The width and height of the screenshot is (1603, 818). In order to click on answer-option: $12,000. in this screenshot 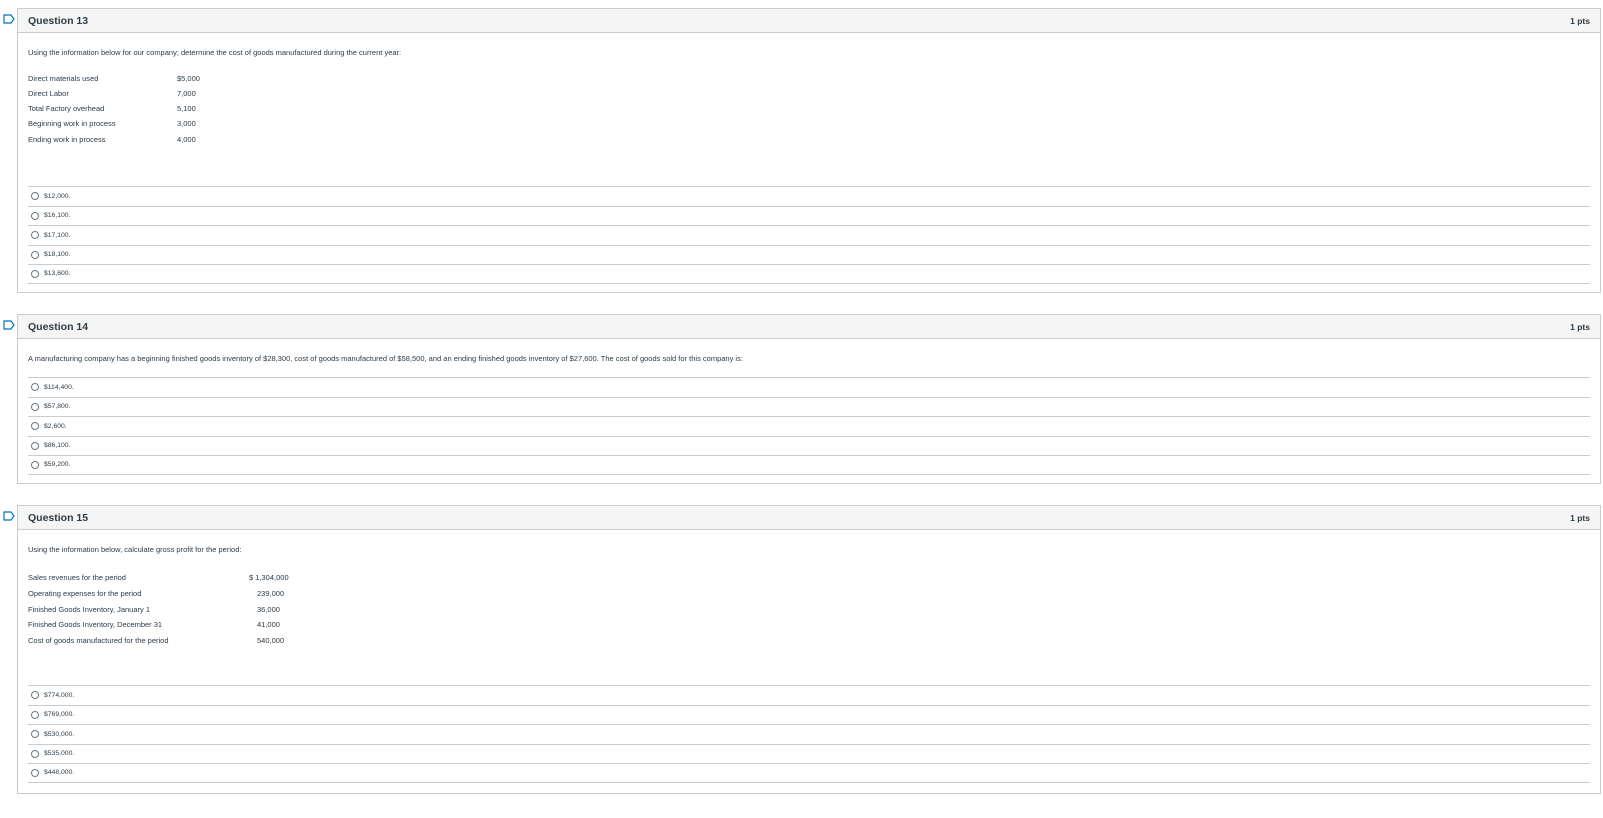, I will do `click(809, 196)`.